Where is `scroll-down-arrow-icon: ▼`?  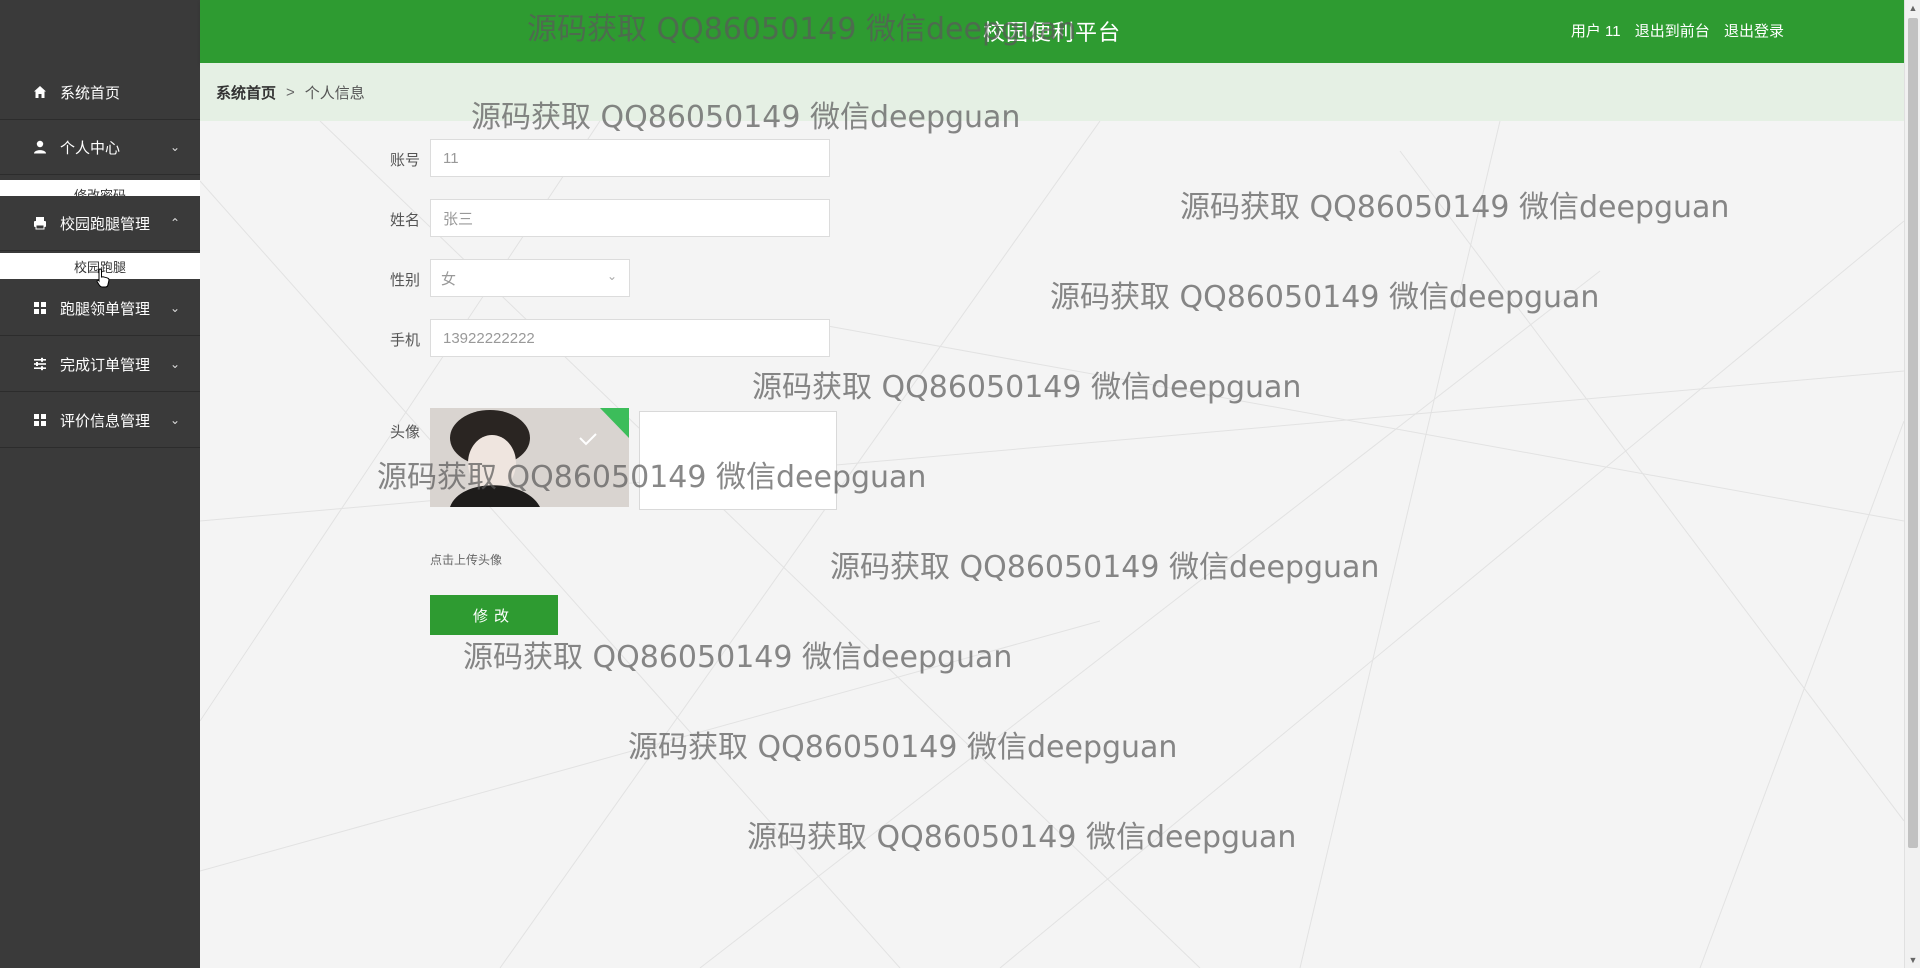 scroll-down-arrow-icon: ▼ is located at coordinates (1912, 960).